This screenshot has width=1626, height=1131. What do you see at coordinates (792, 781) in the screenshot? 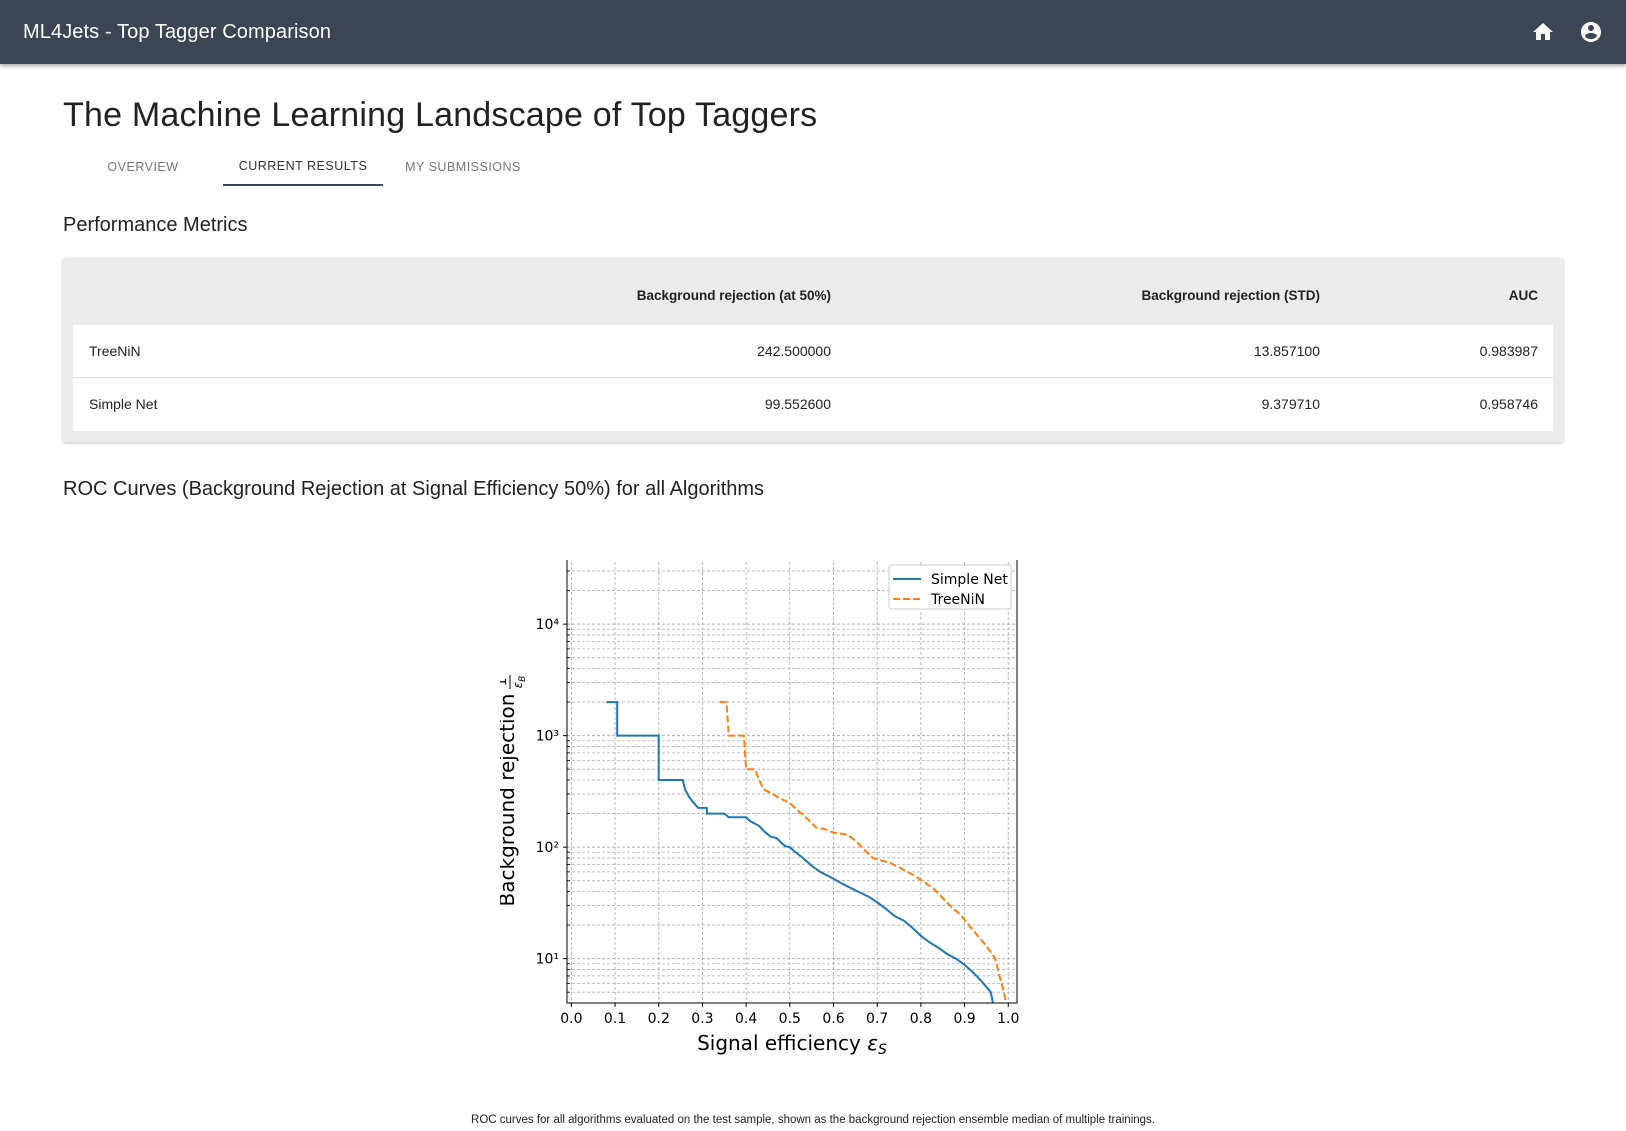
I see `plot-area` at bounding box center [792, 781].